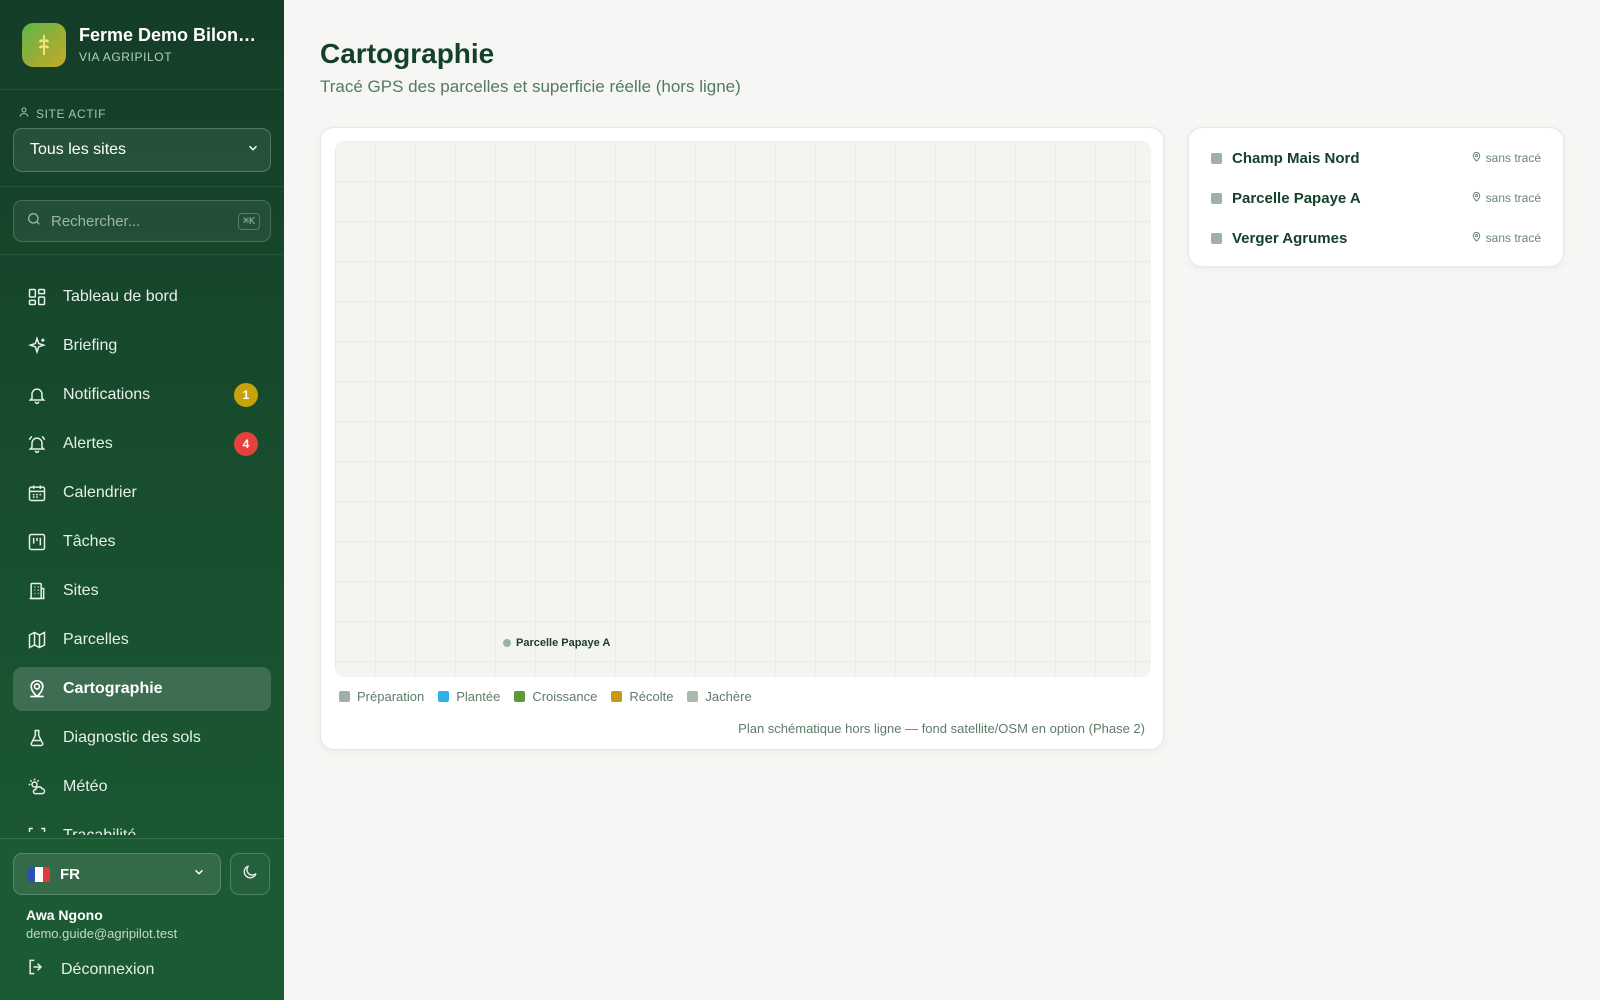 The width and height of the screenshot is (1600, 1000). Describe the element at coordinates (70, 874) in the screenshot. I see `language-value: FR` at that location.